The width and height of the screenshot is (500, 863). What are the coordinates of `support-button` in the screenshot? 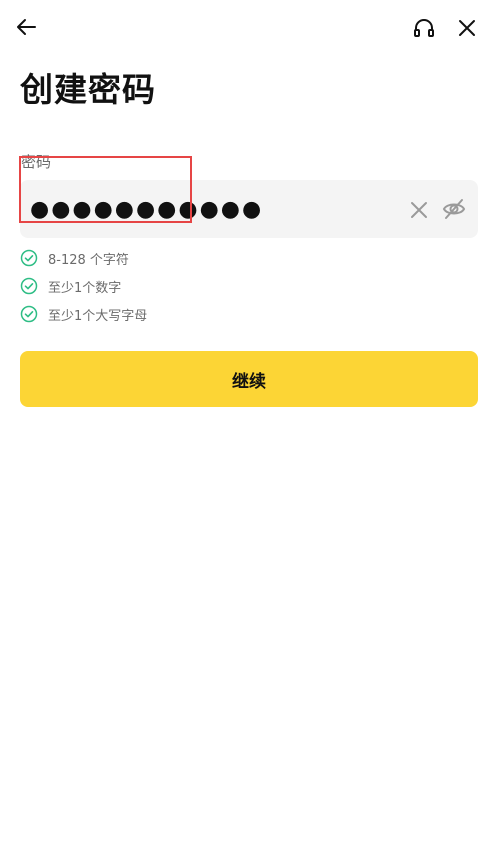 It's located at (424, 28).